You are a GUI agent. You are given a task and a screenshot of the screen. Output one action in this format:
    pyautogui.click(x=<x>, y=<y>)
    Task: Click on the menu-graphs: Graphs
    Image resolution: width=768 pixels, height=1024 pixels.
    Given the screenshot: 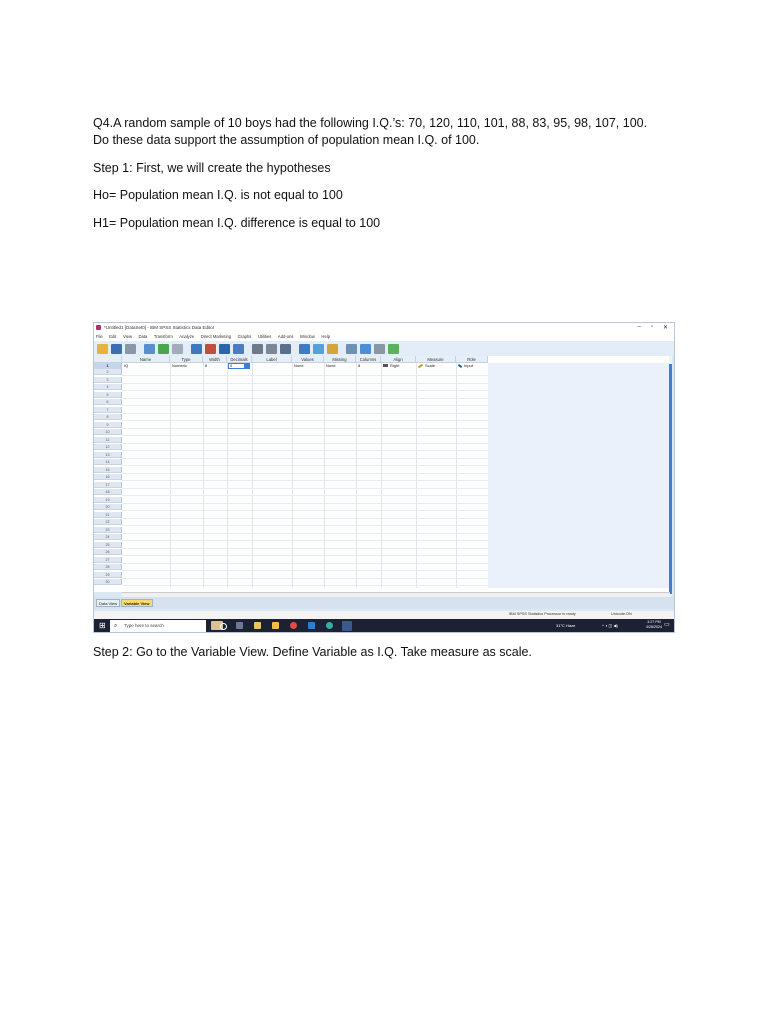 What is the action you would take?
    pyautogui.click(x=246, y=337)
    